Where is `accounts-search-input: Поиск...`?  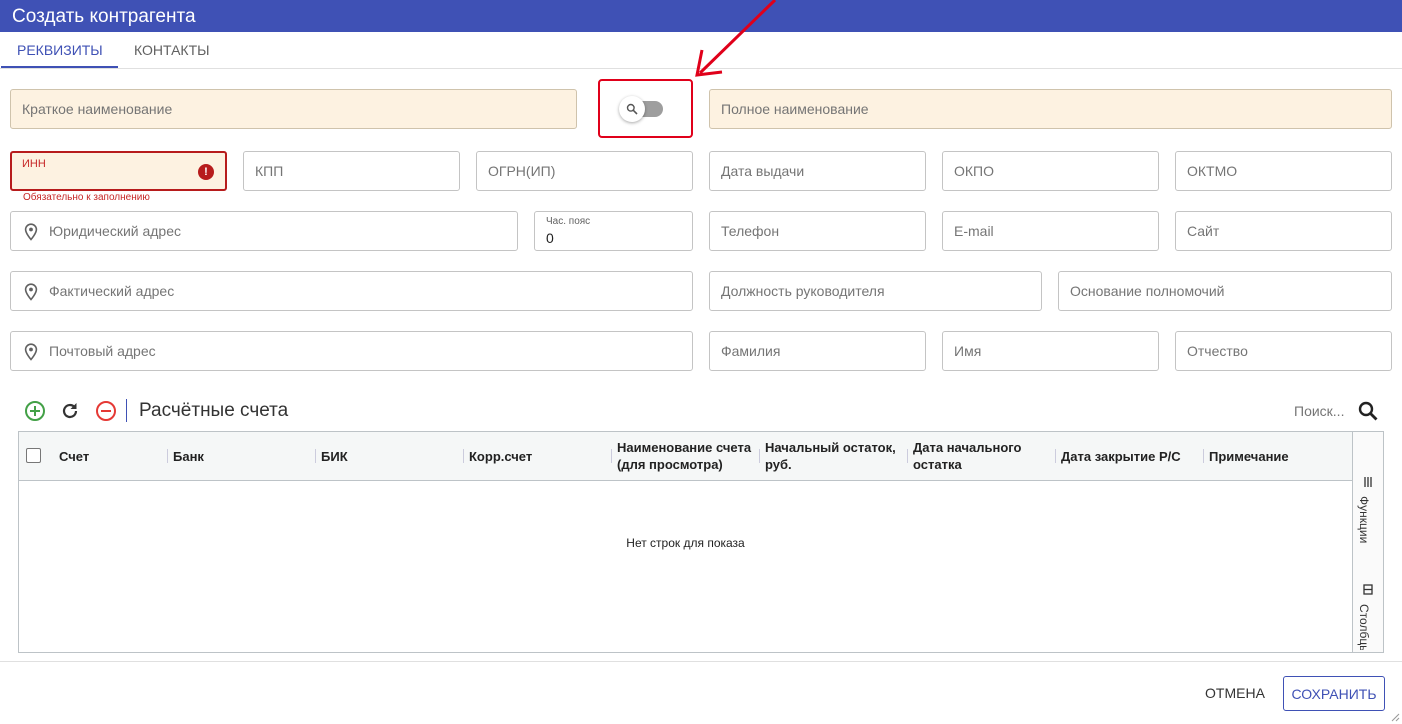
accounts-search-input: Поиск... is located at coordinates (1319, 411).